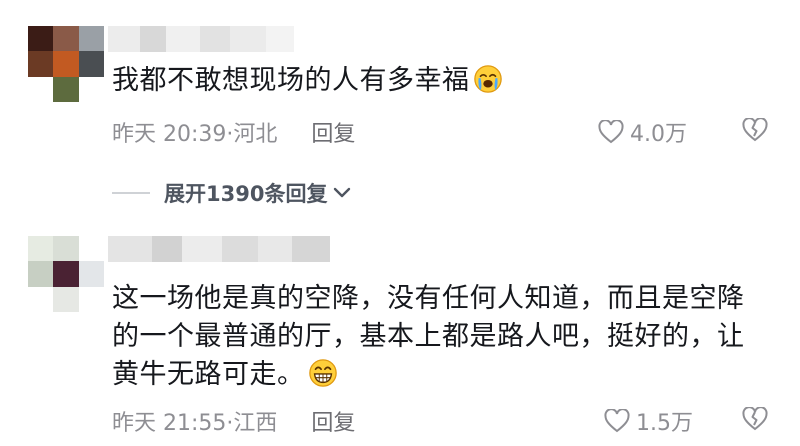 The image size is (800, 446). Describe the element at coordinates (487, 79) in the screenshot. I see `loudly-crying-face-icon` at that location.